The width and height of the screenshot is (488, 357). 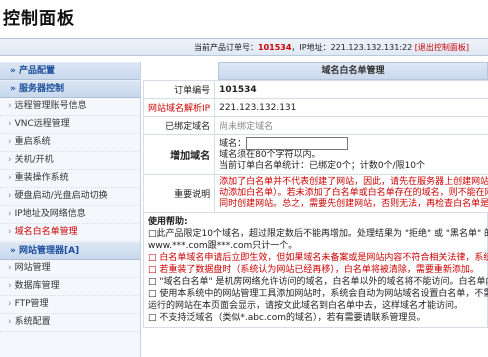 I want to click on sidebar-item-ftp: › FTP管理, so click(x=70, y=305).